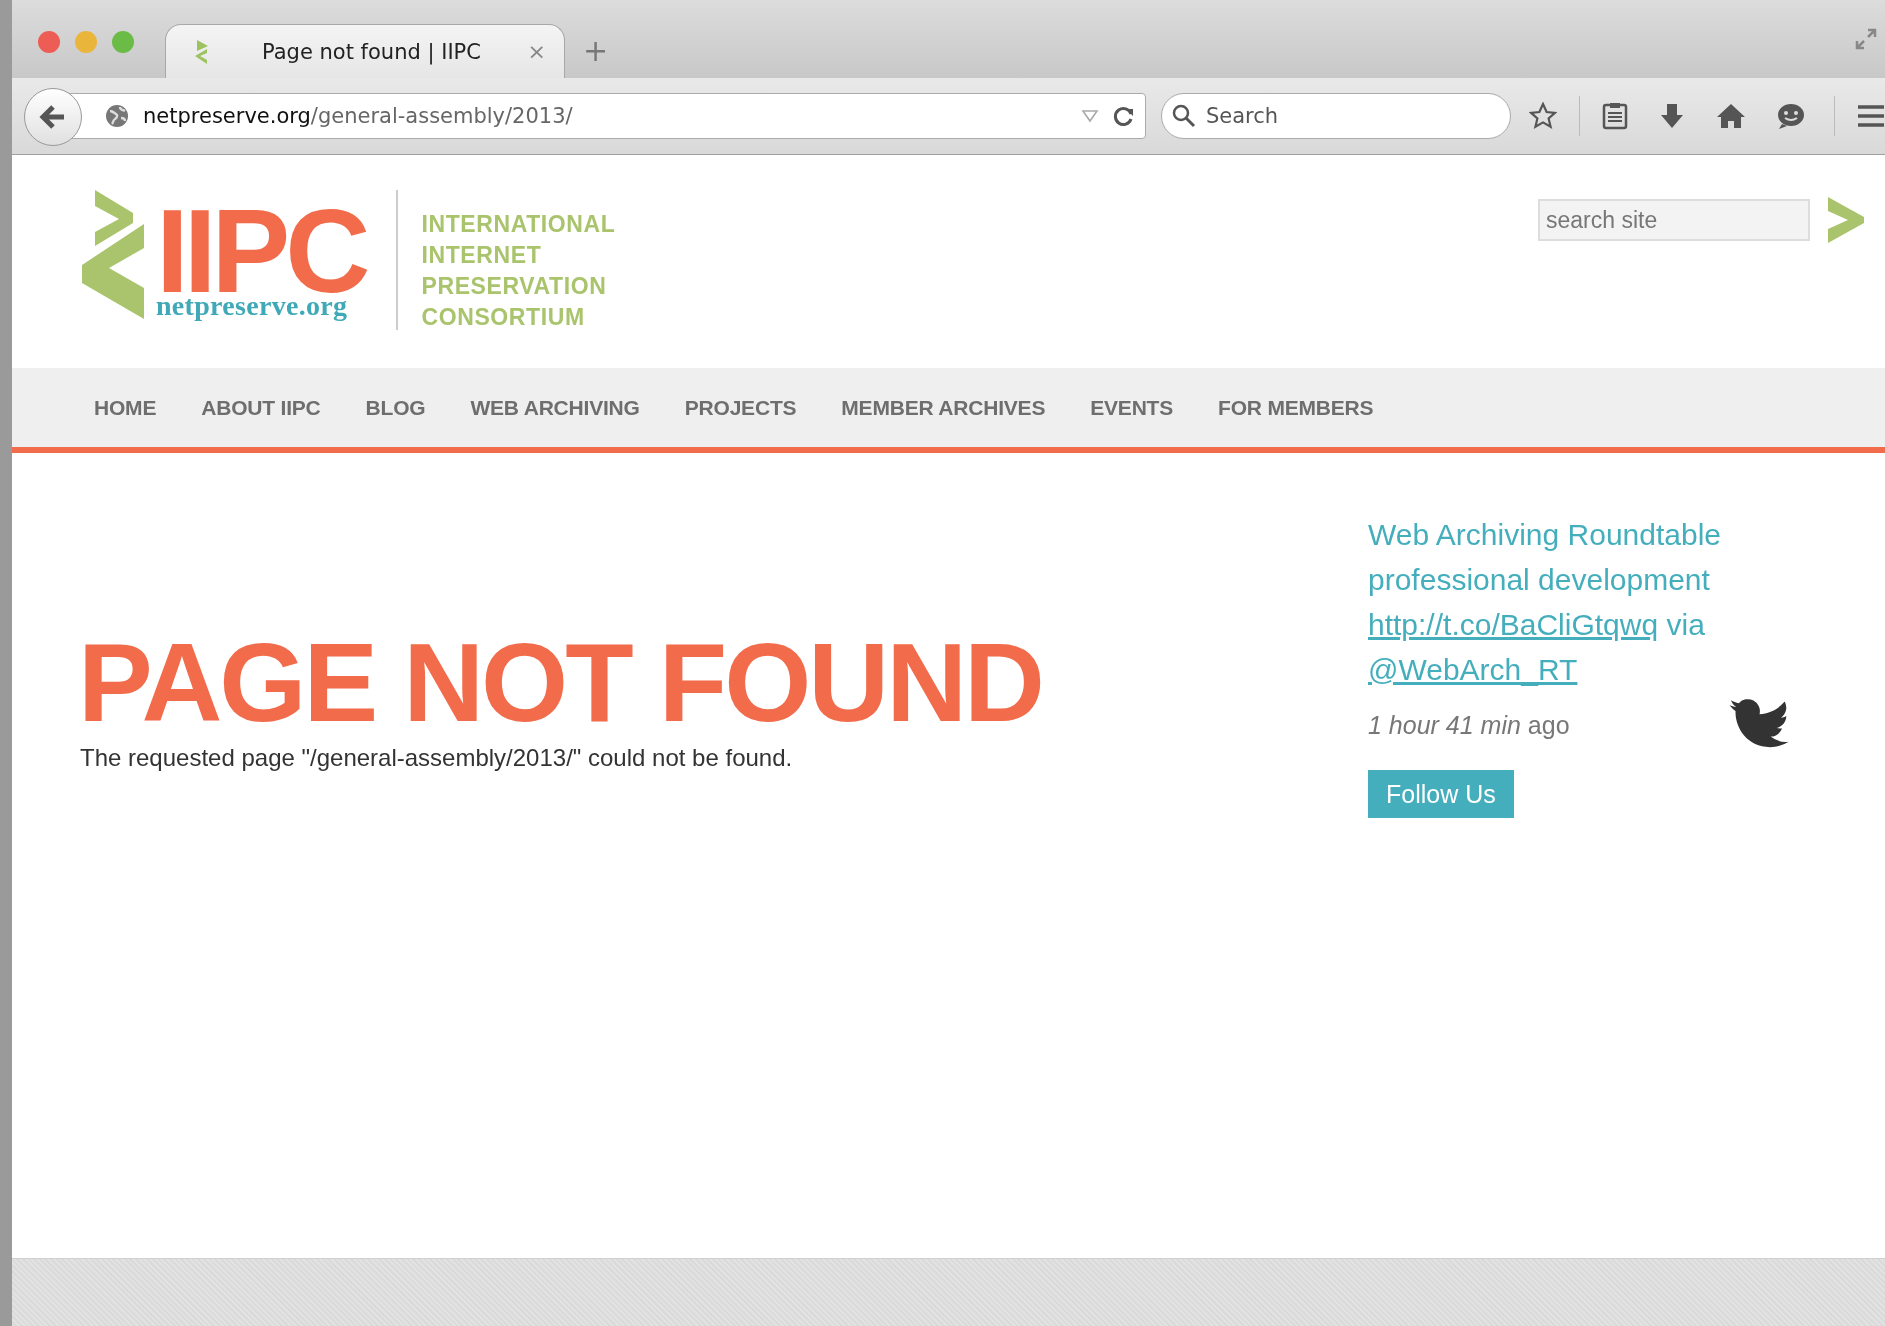 Image resolution: width=1885 pixels, height=1326 pixels. I want to click on tweet-link: http://t.co/BaCliGtqwq, so click(1513, 624).